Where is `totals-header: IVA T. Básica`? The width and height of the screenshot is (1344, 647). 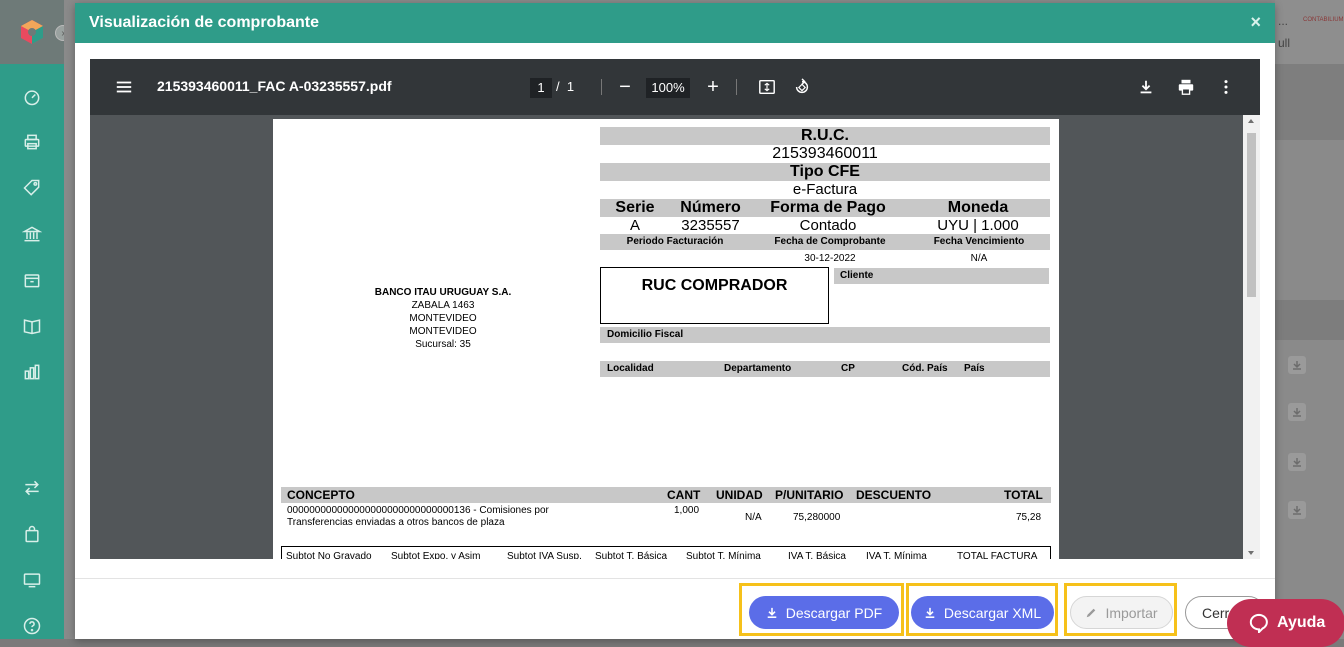
totals-header: IVA T. Básica is located at coordinates (817, 555).